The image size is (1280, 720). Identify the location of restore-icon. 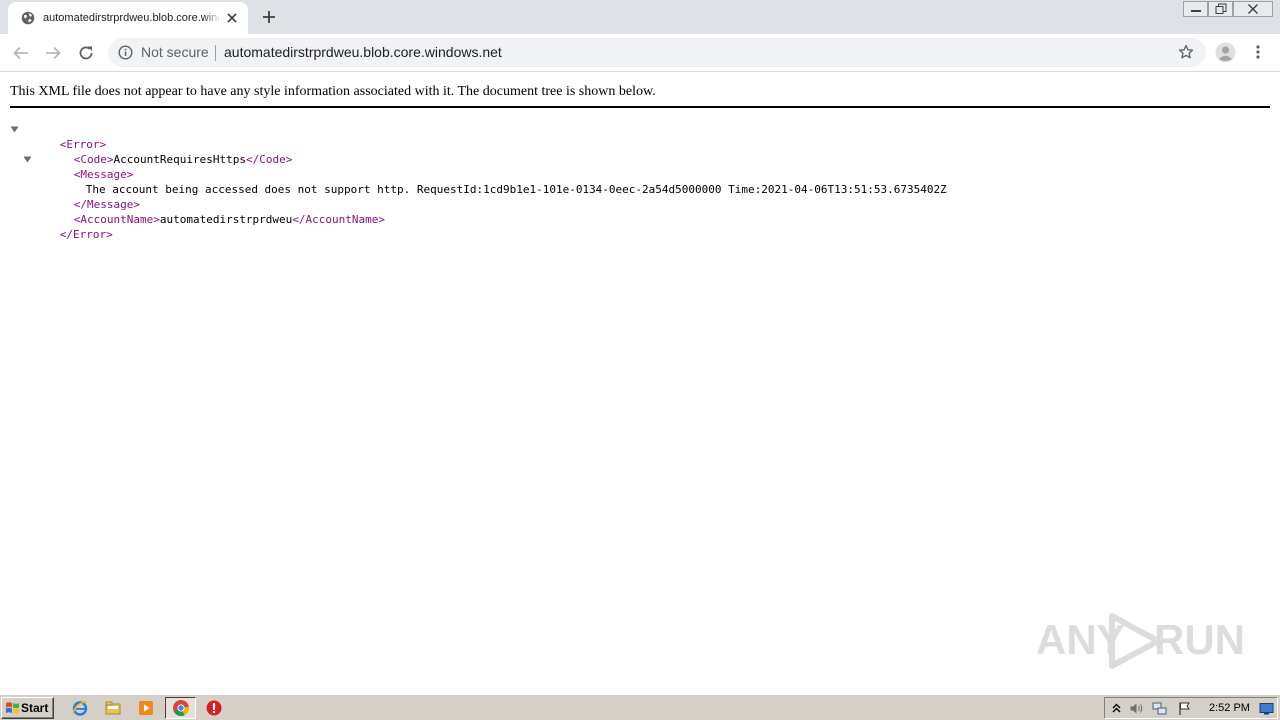
(1220, 8).